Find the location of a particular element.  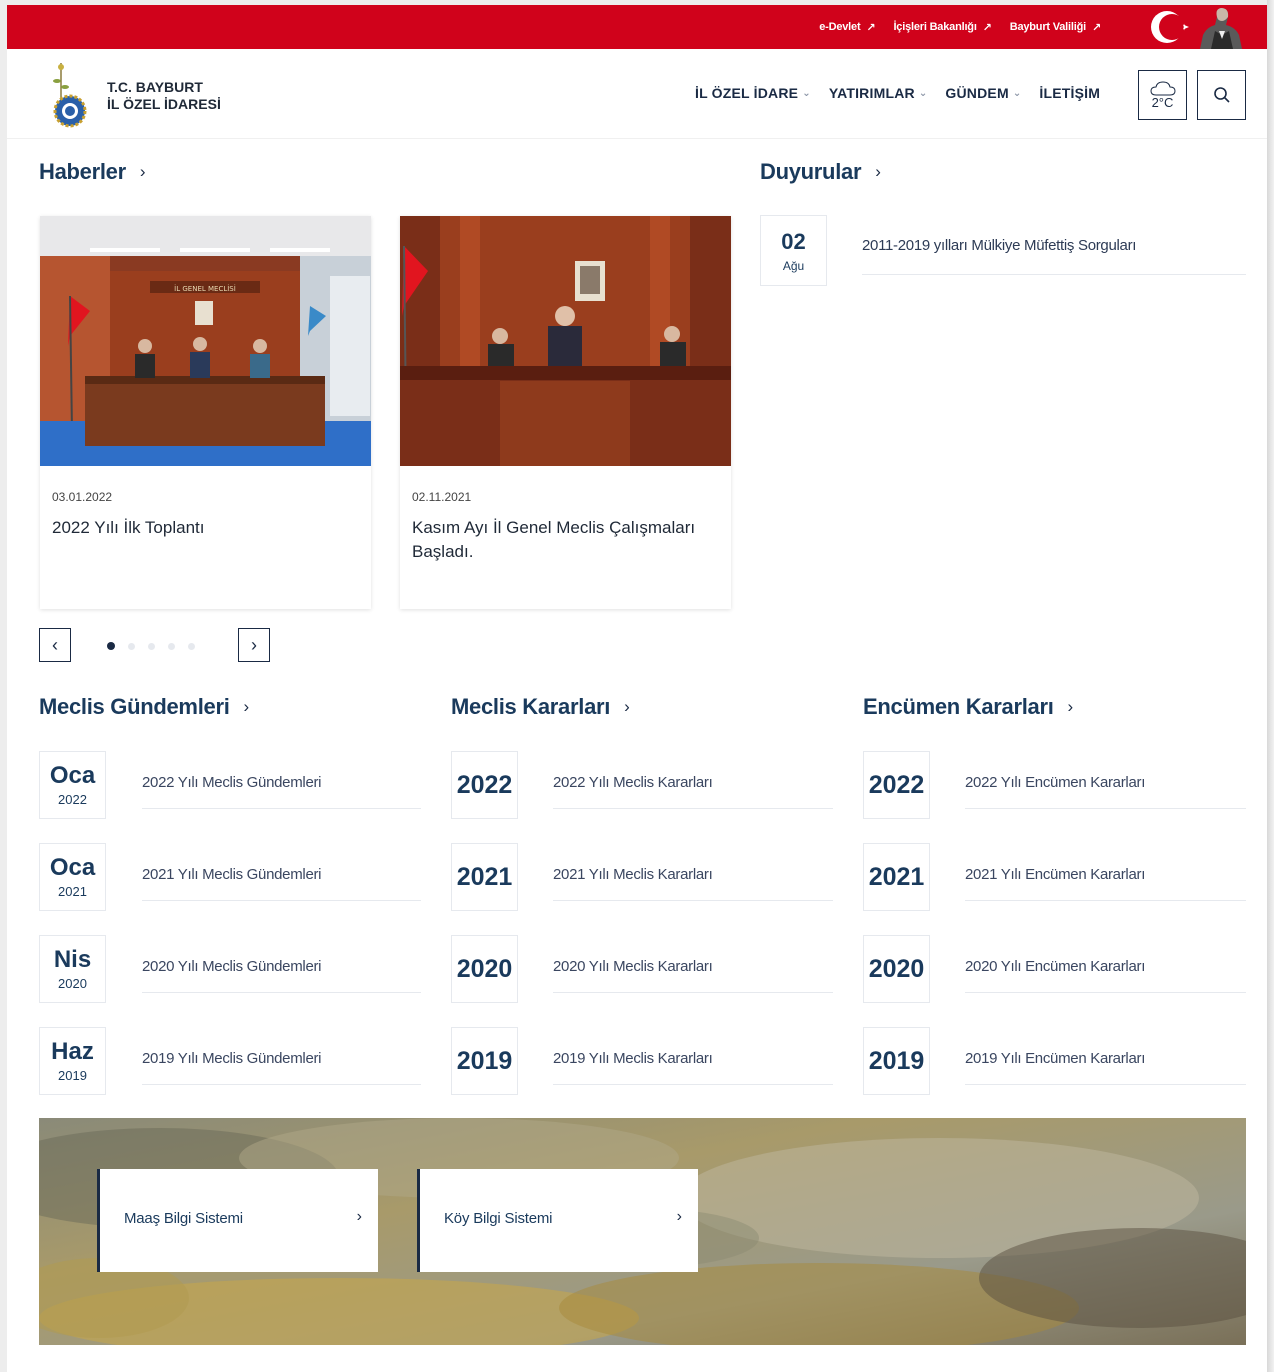

announcements-section-title: Duyurular › is located at coordinates (820, 172).